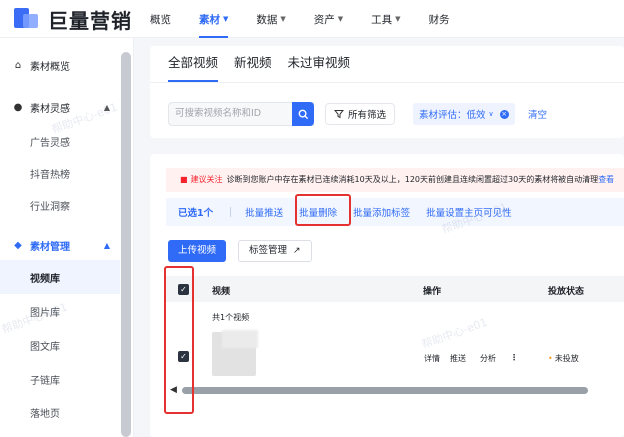  What do you see at coordinates (60, 412) in the screenshot?
I see `sidebar-item-landing-page: 落地页` at bounding box center [60, 412].